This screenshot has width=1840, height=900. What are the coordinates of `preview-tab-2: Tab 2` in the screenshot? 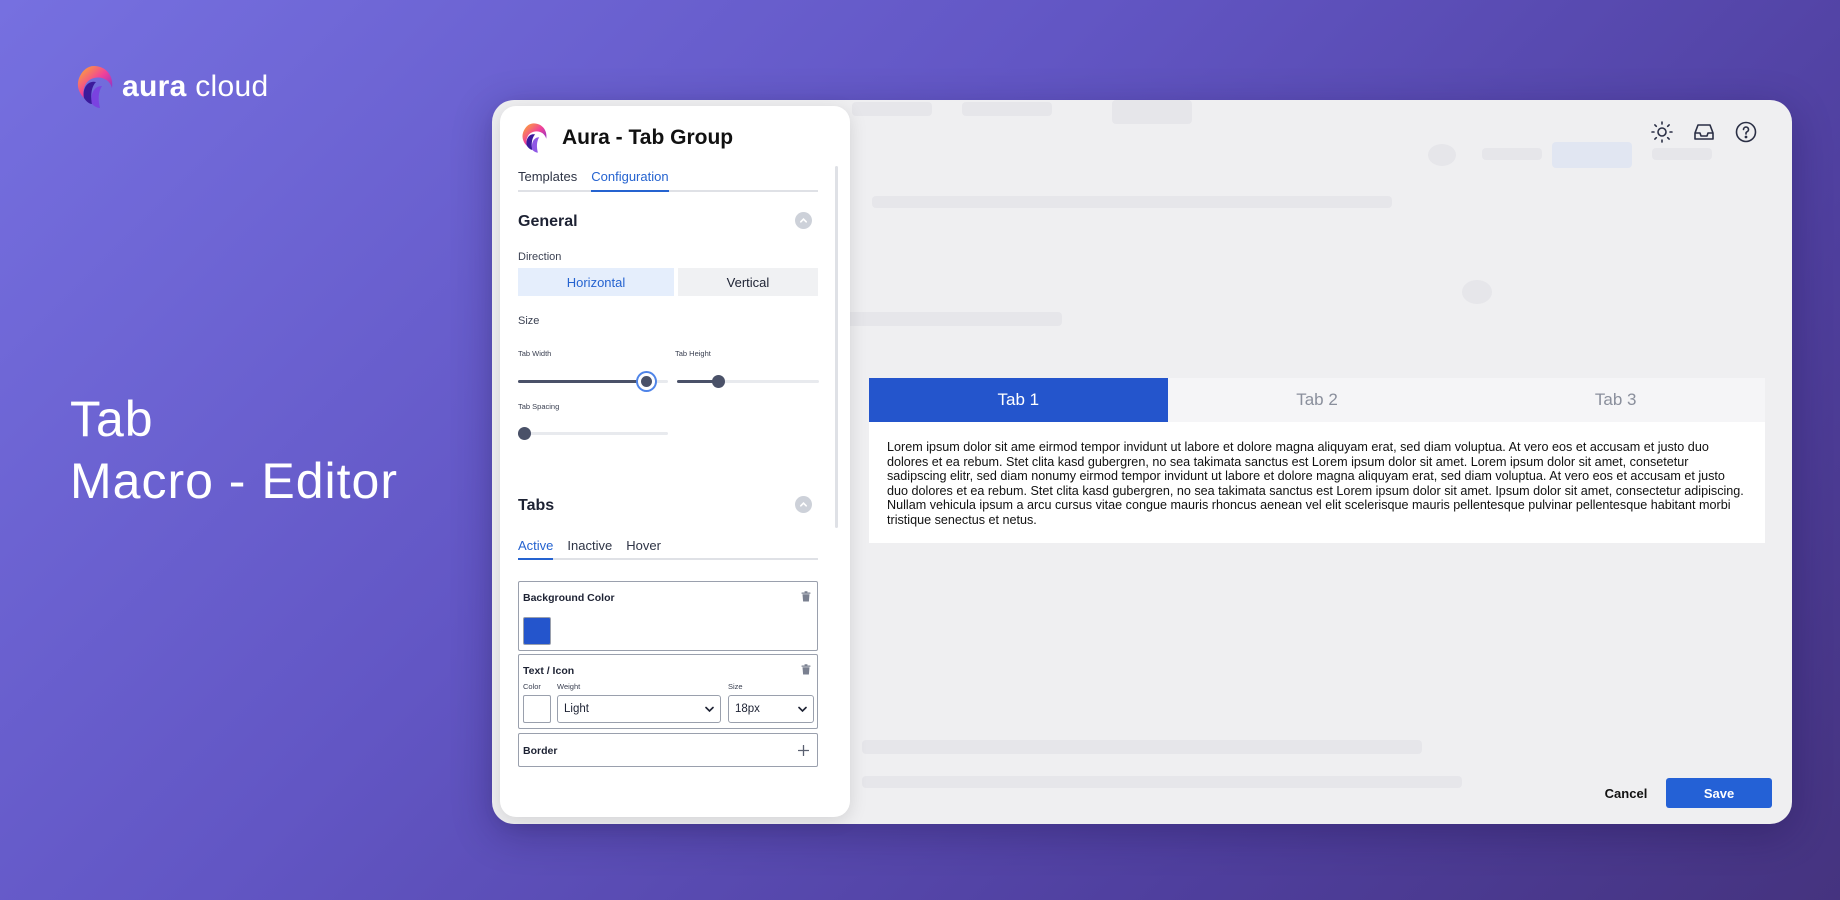 It's located at (1317, 400).